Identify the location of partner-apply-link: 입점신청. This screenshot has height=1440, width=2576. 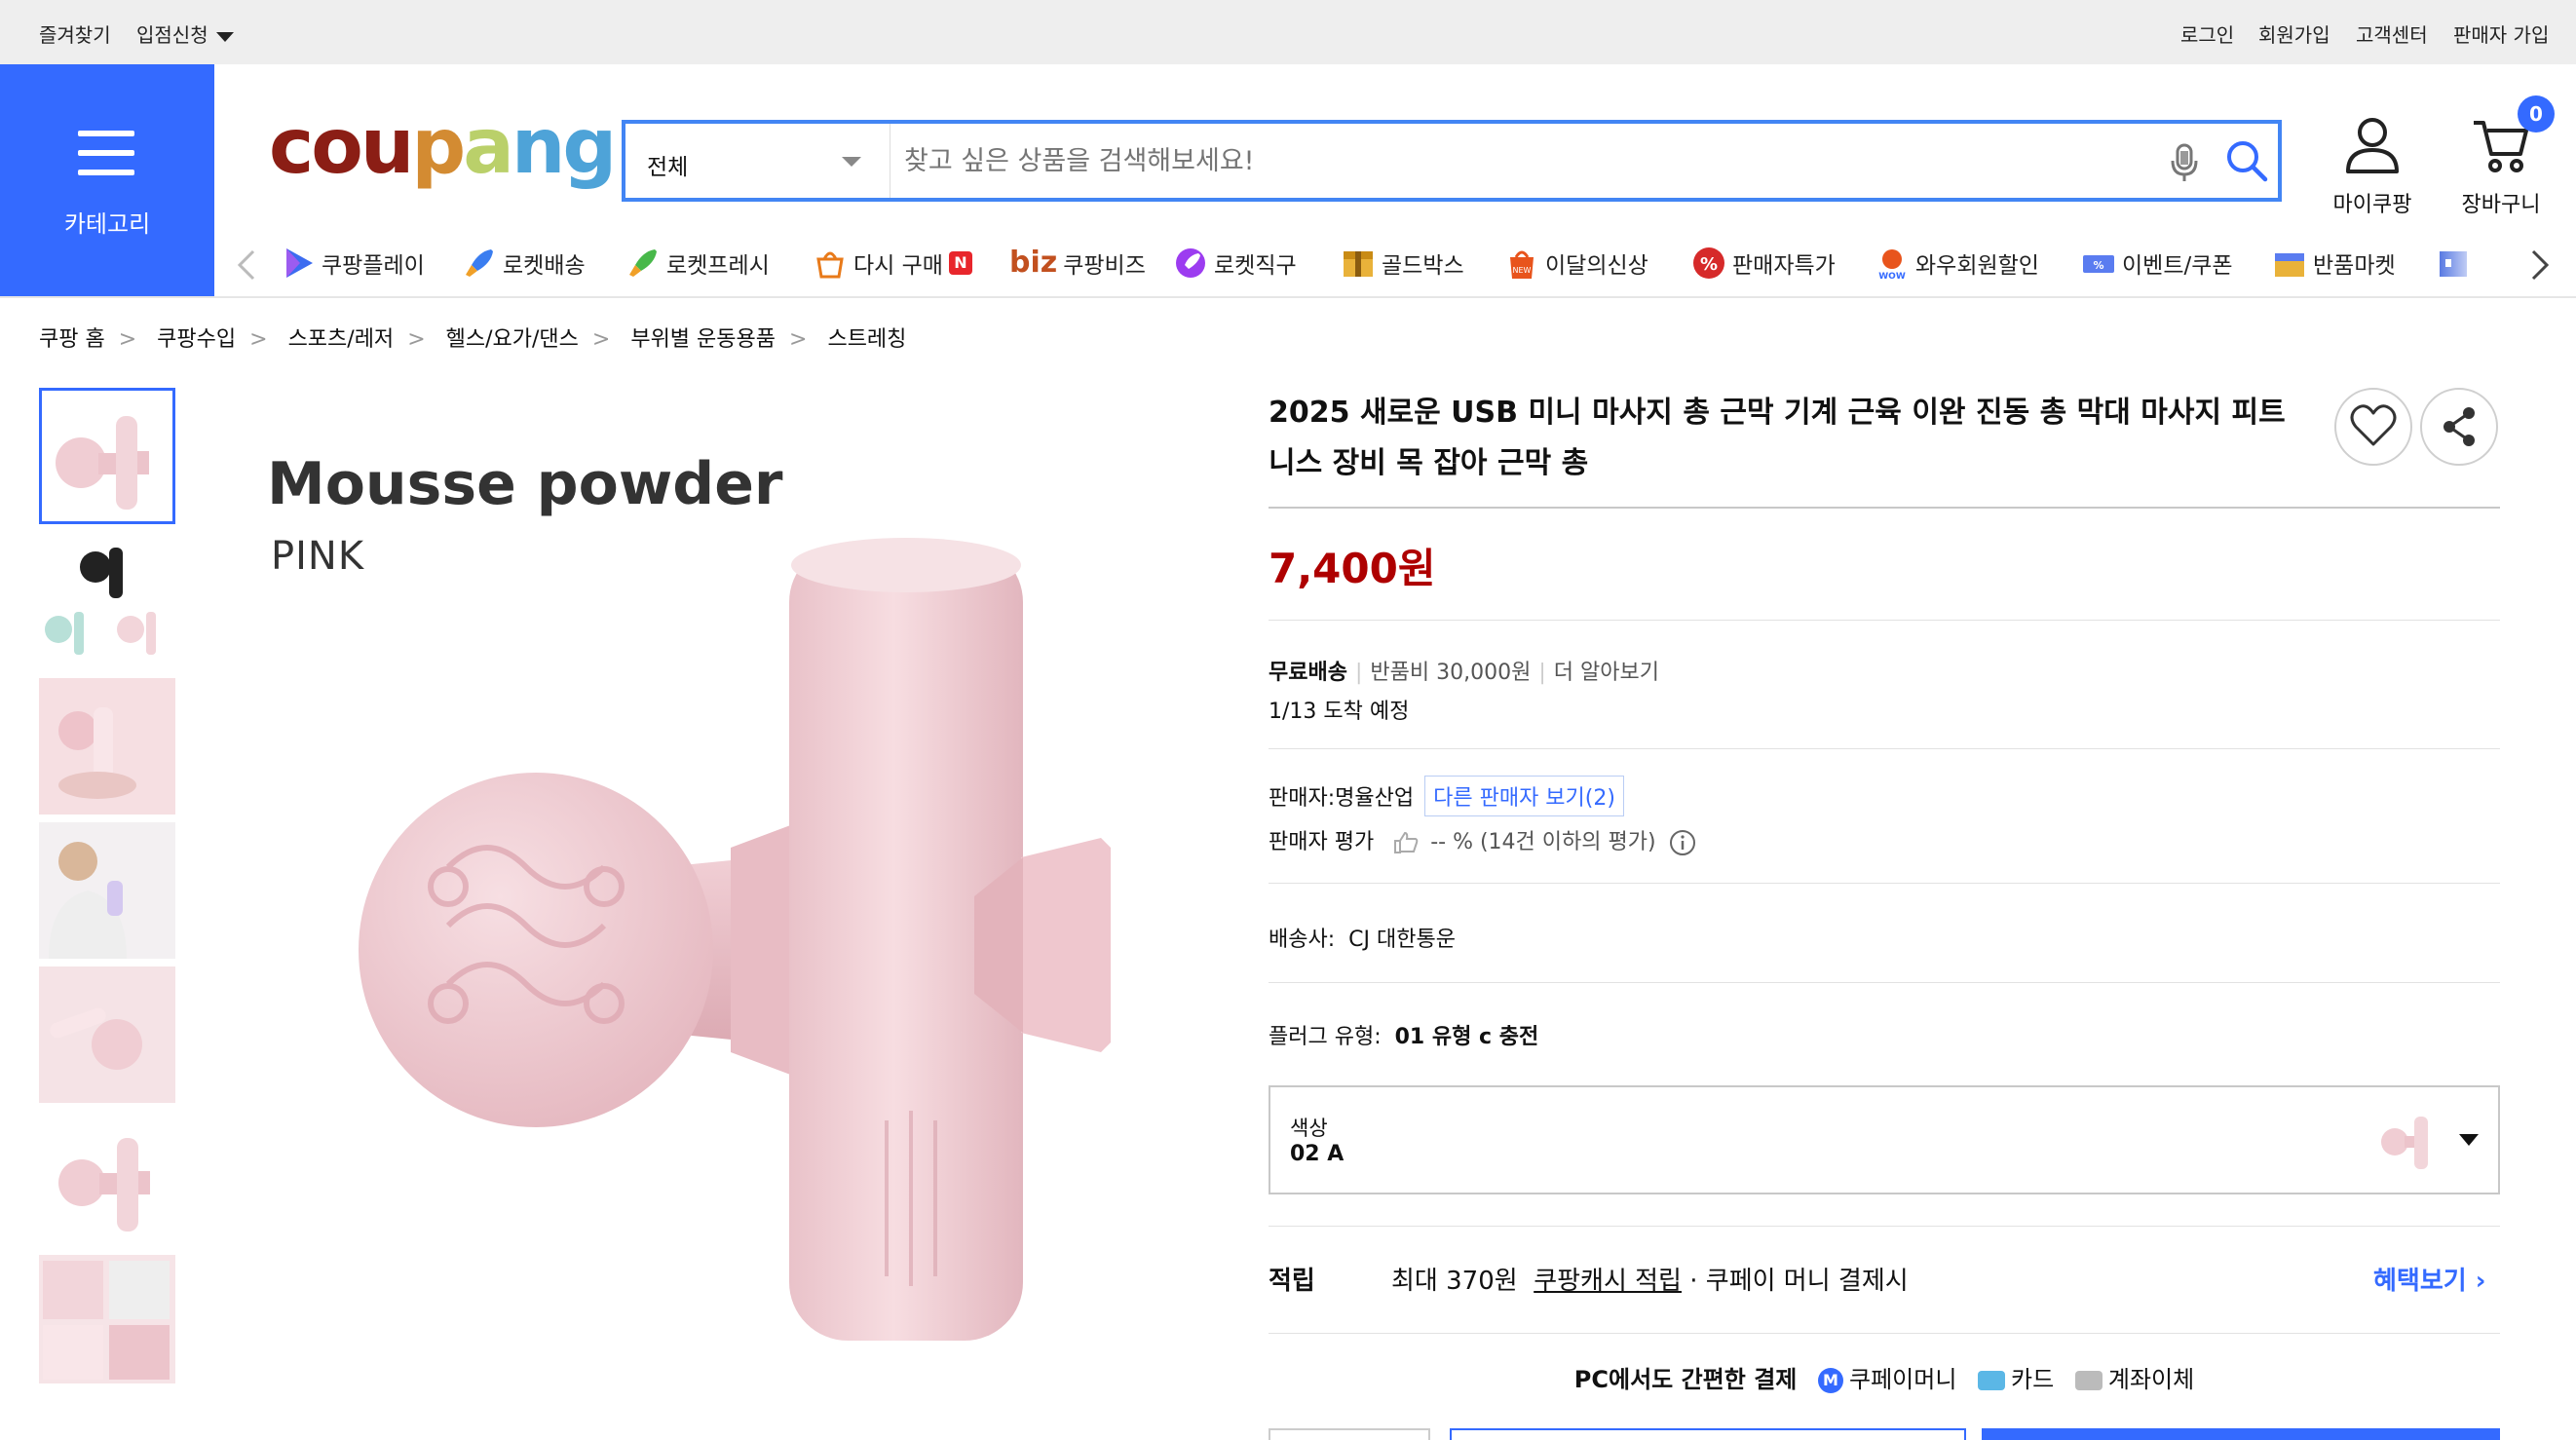
(185, 33).